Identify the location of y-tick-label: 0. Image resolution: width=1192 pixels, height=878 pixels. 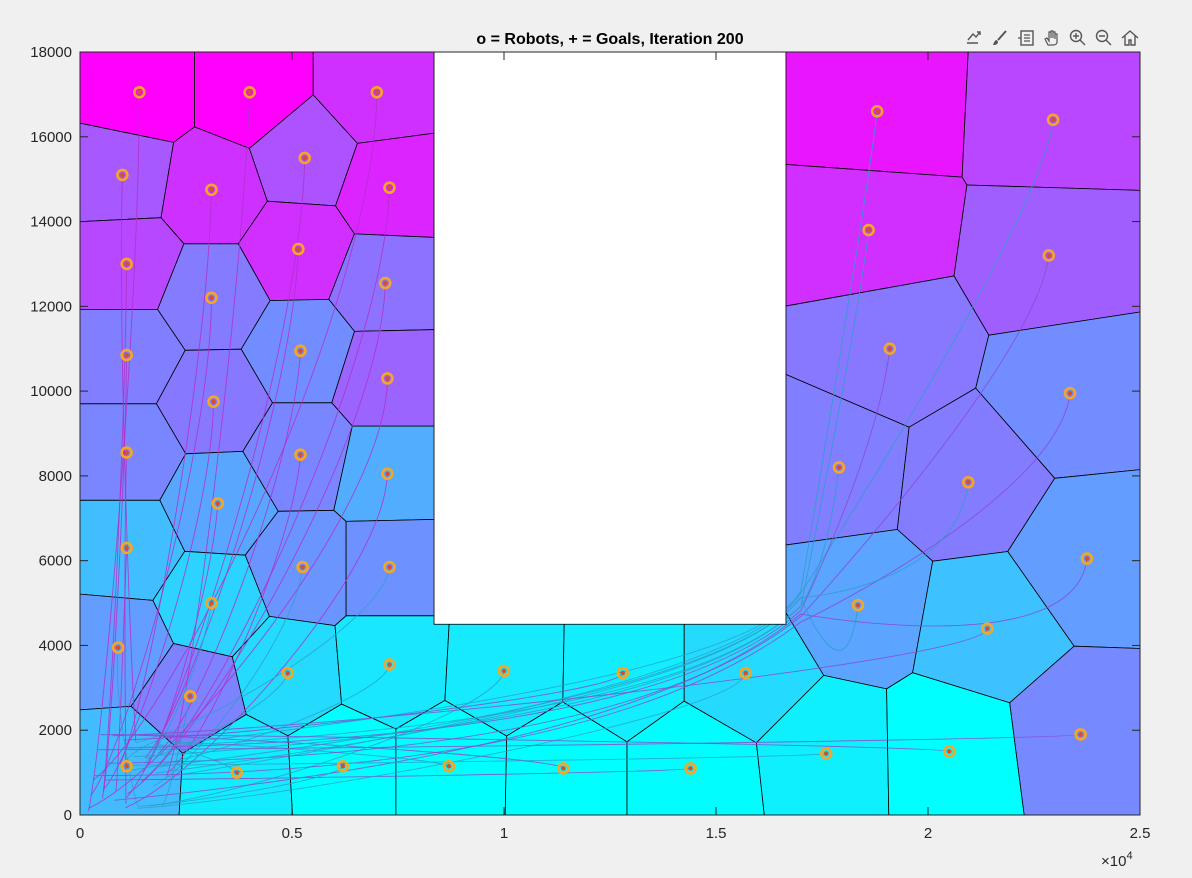
(68, 815).